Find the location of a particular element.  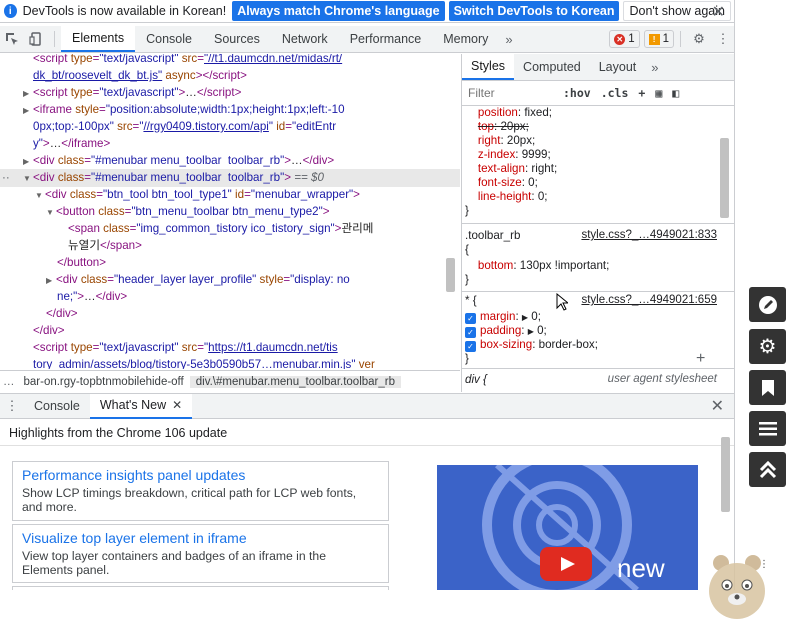

rule-divider is located at coordinates (598, 368).